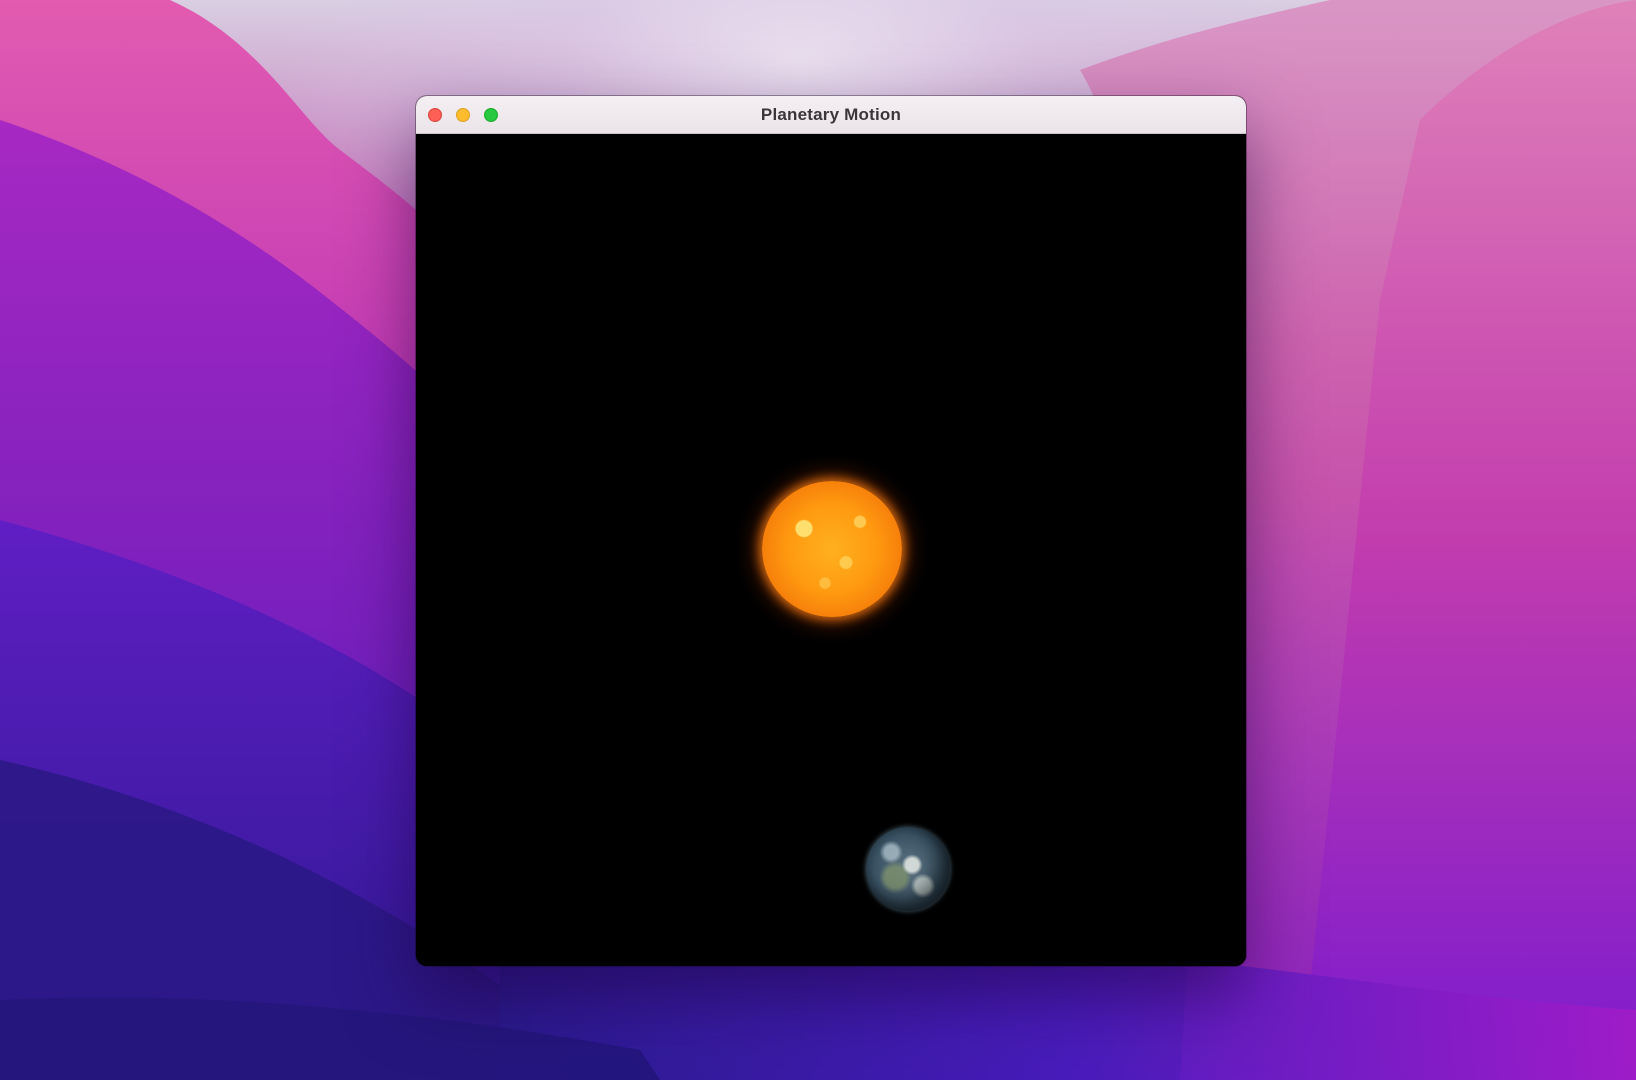 The width and height of the screenshot is (1636, 1080). I want to click on window-title: Planetary Motion, so click(831, 114).